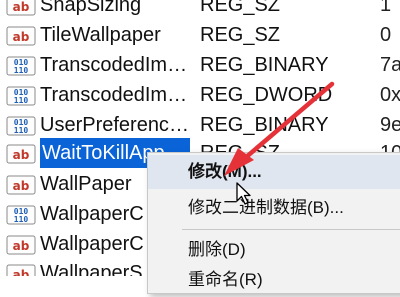 This screenshot has height=297, width=400. Describe the element at coordinates (390, 125) in the screenshot. I see `value-data: 9e` at that location.